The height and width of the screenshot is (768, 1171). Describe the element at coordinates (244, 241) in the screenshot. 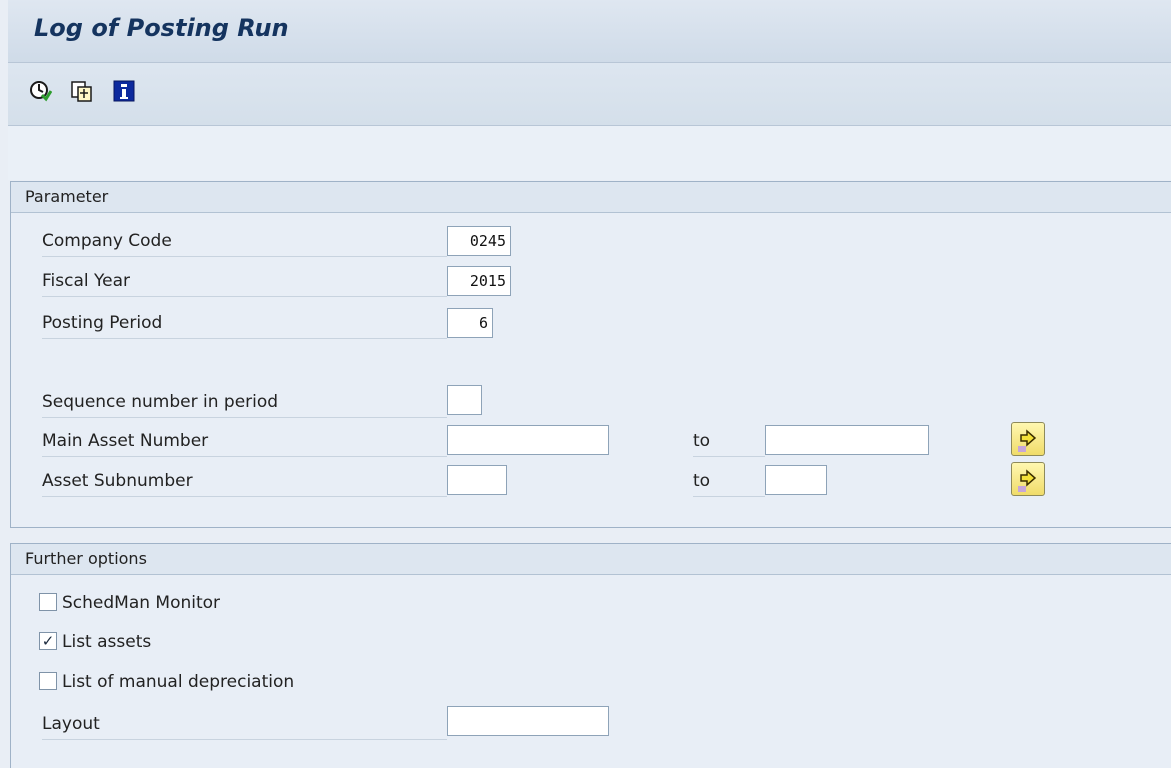

I see `company-code-label: Company Code` at that location.